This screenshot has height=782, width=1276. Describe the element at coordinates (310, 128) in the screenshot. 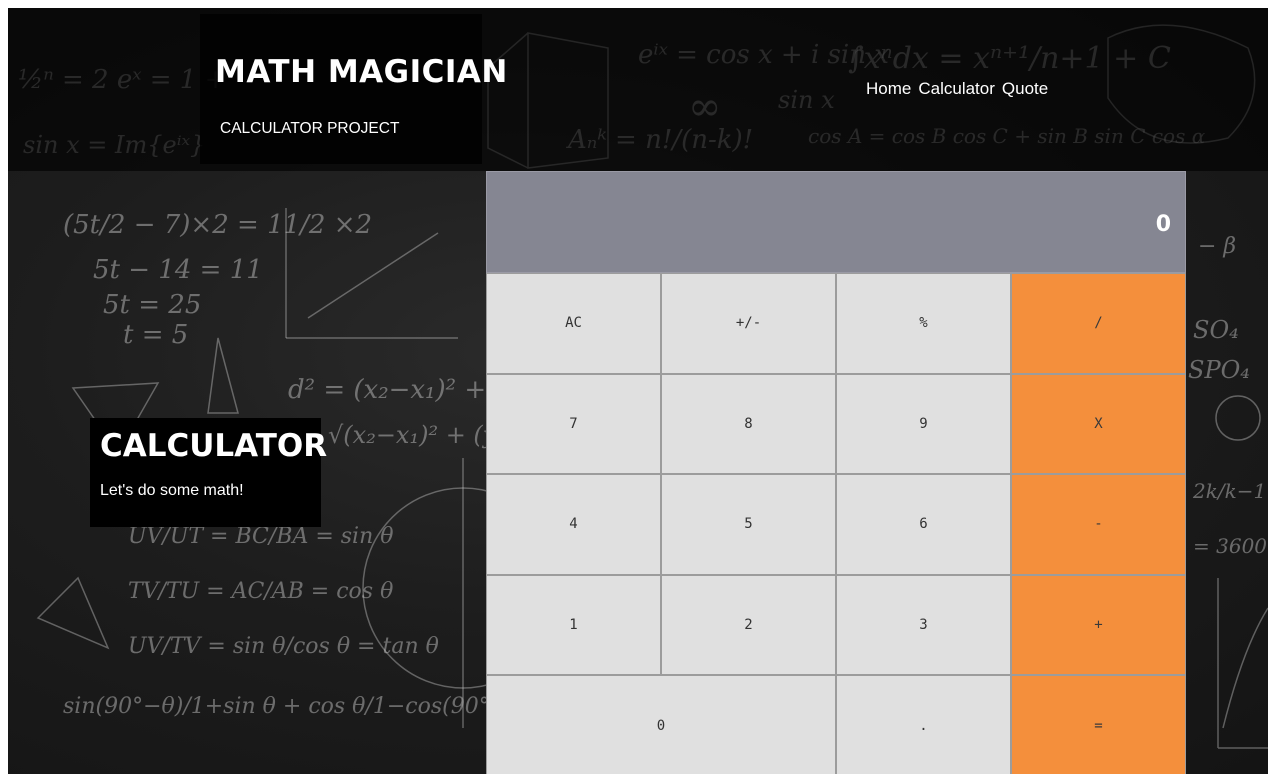

I see `site-subtitle: CALCULATOR PROJECT` at that location.